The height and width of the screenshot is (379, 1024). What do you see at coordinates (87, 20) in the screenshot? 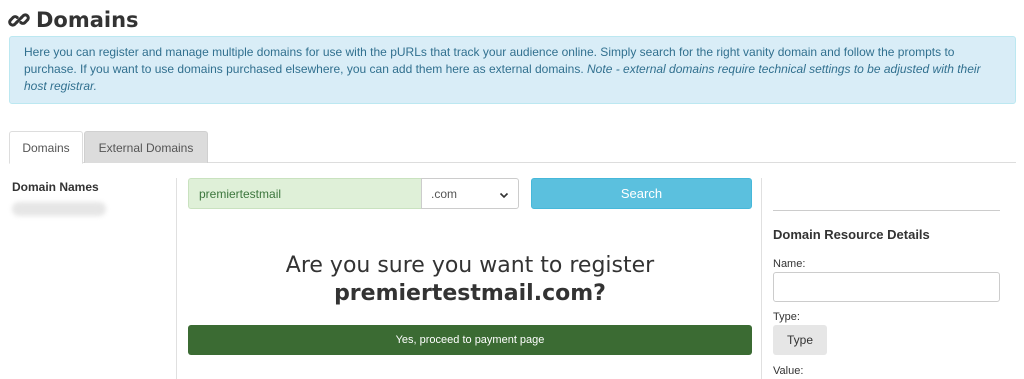
I see `page-title: Domains` at bounding box center [87, 20].